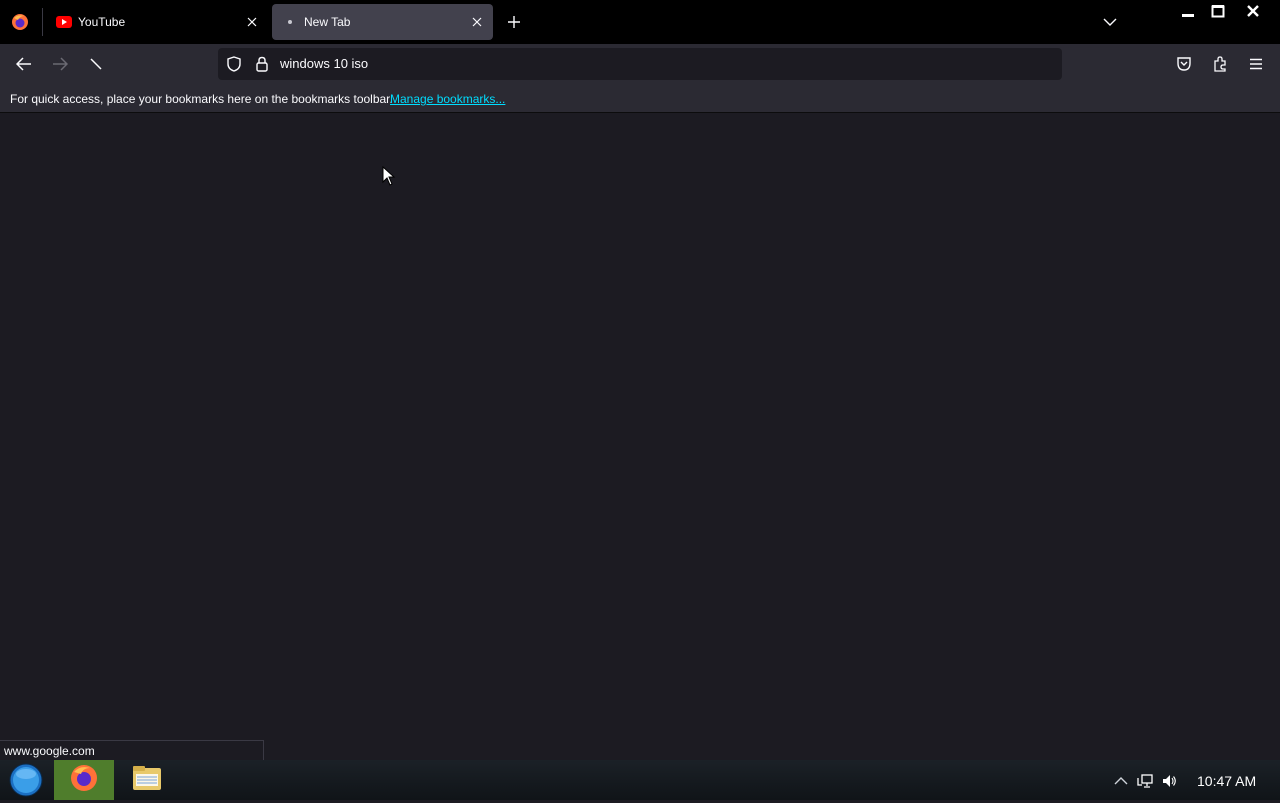  Describe the element at coordinates (327, 22) in the screenshot. I see `tab-title: New Tab` at that location.